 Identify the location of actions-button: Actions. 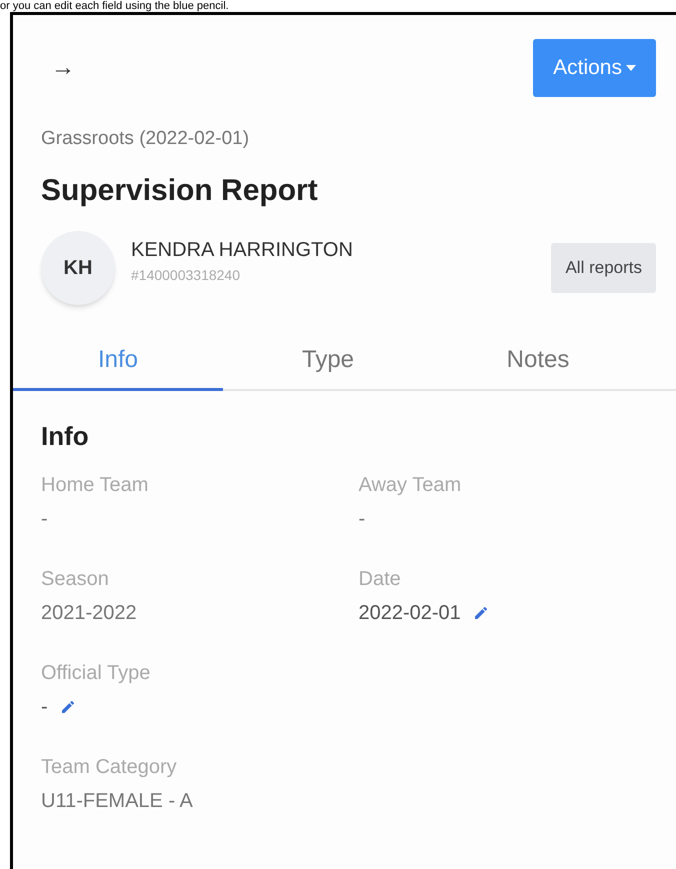
(594, 68).